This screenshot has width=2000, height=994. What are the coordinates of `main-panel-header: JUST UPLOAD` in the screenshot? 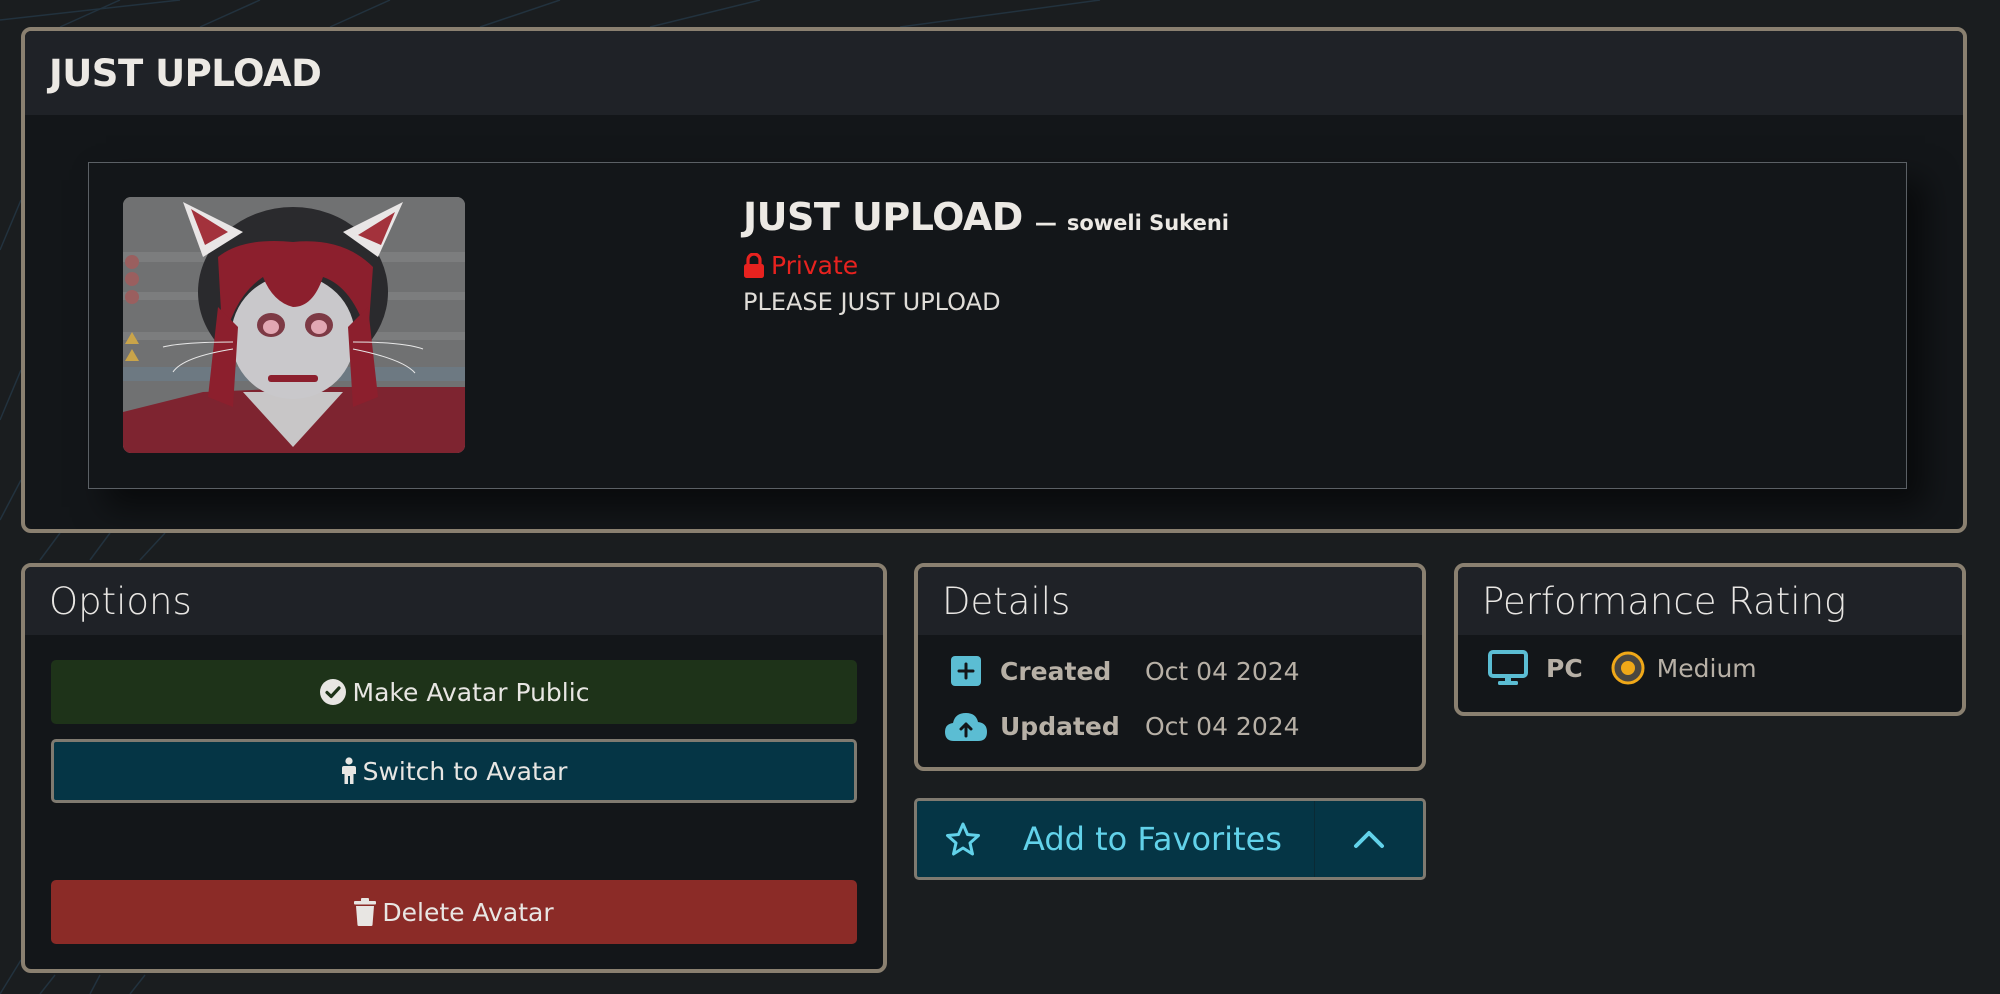 It's located at (994, 73).